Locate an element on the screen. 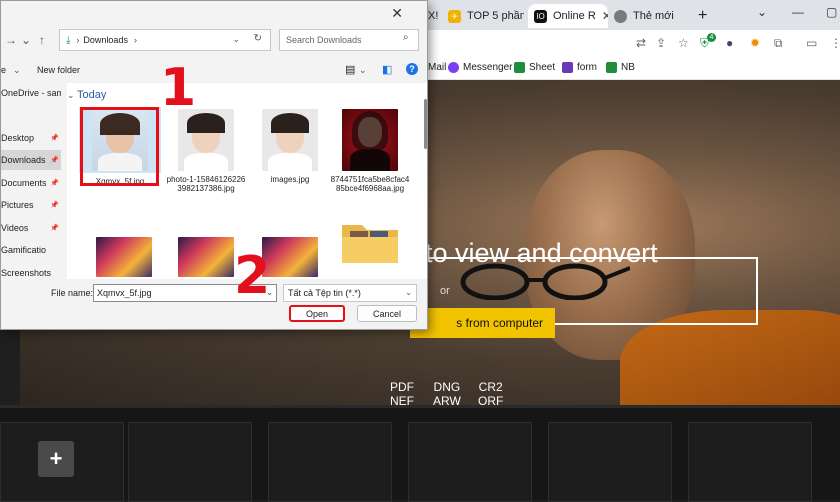 Image resolution: width=840 pixels, height=502 pixels. bookmark-sheet: Sheet is located at coordinates (534, 67).